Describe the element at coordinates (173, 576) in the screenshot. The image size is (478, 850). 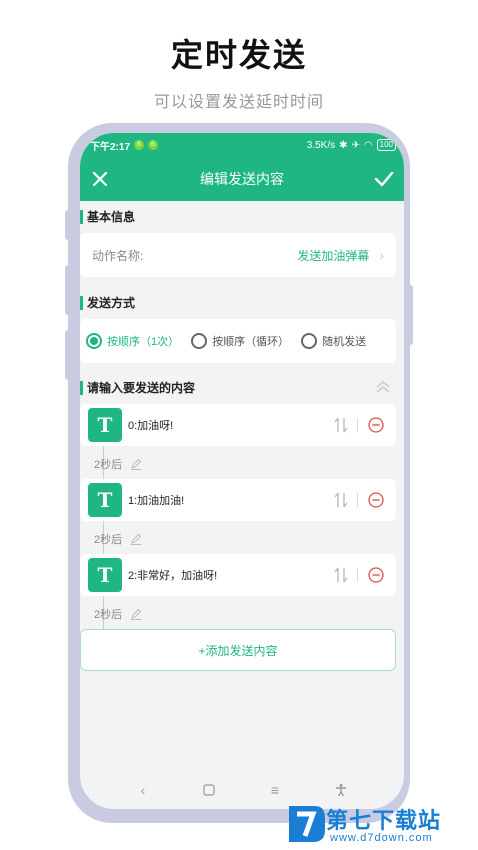
I see `message-text: 2:非常好，加油呀!` at that location.